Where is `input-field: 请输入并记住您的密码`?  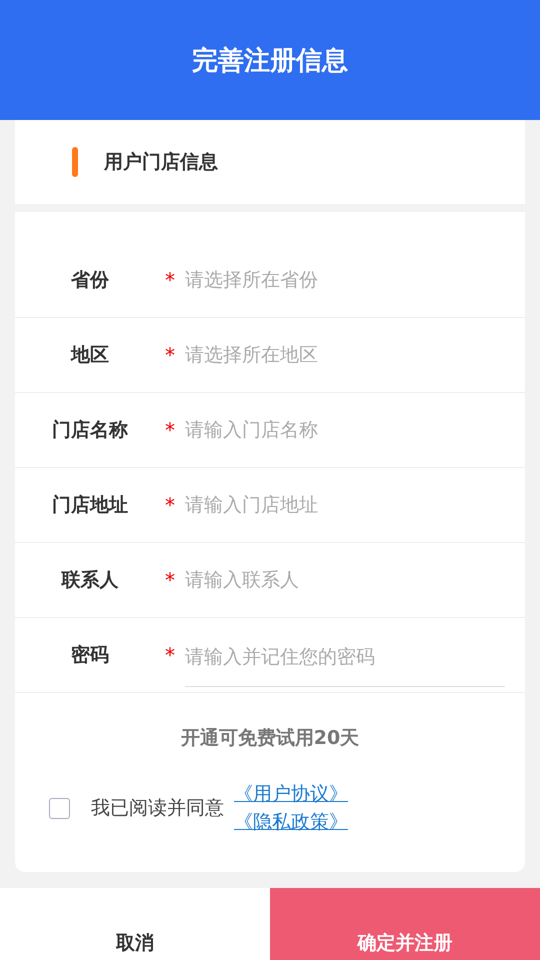
input-field: 请输入并记住您的密码 is located at coordinates (345, 664).